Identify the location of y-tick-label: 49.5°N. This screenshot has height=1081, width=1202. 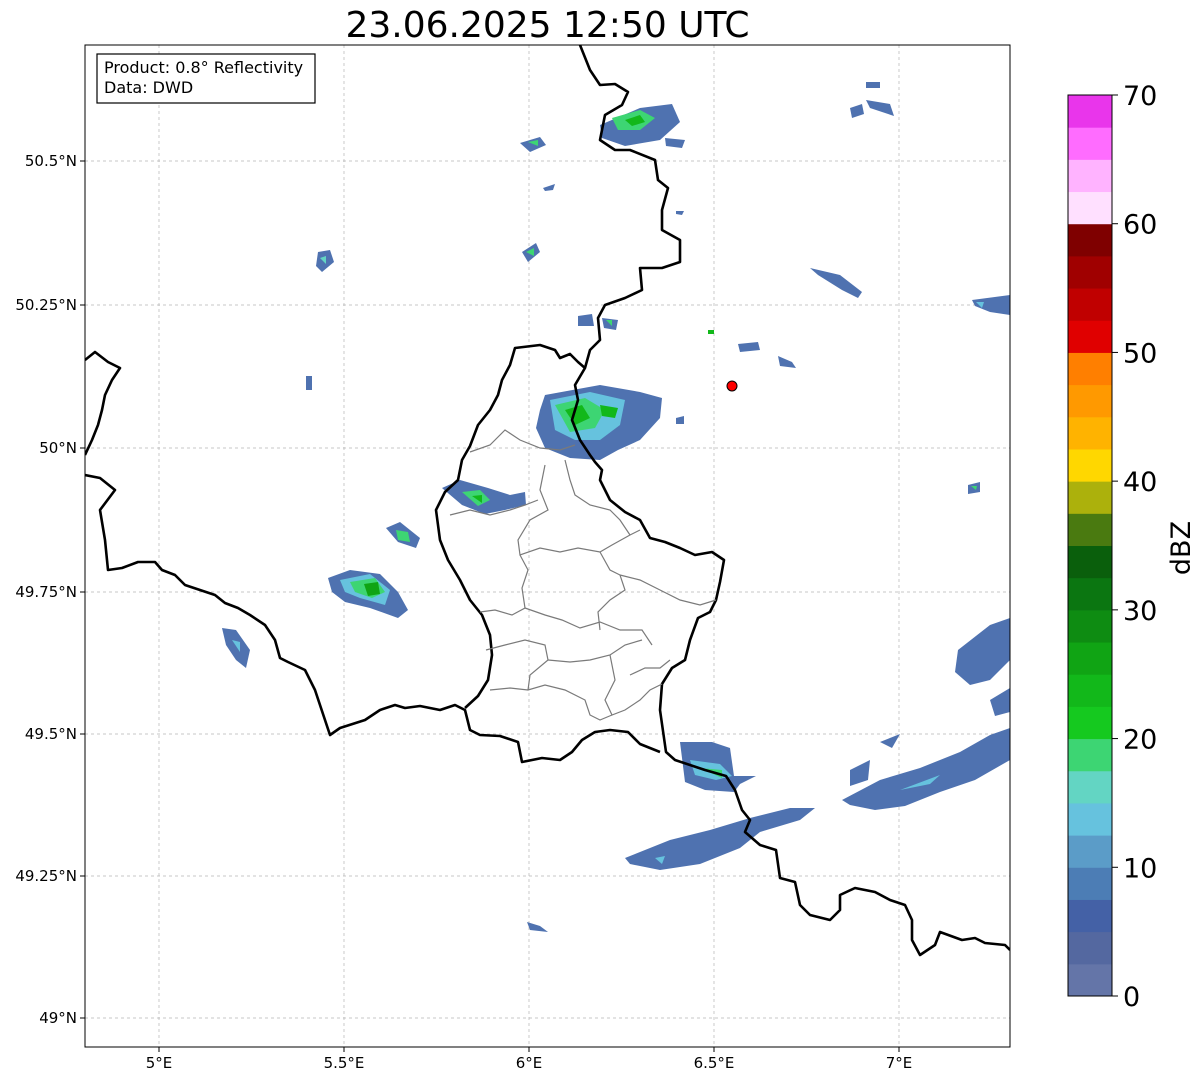
(51, 734).